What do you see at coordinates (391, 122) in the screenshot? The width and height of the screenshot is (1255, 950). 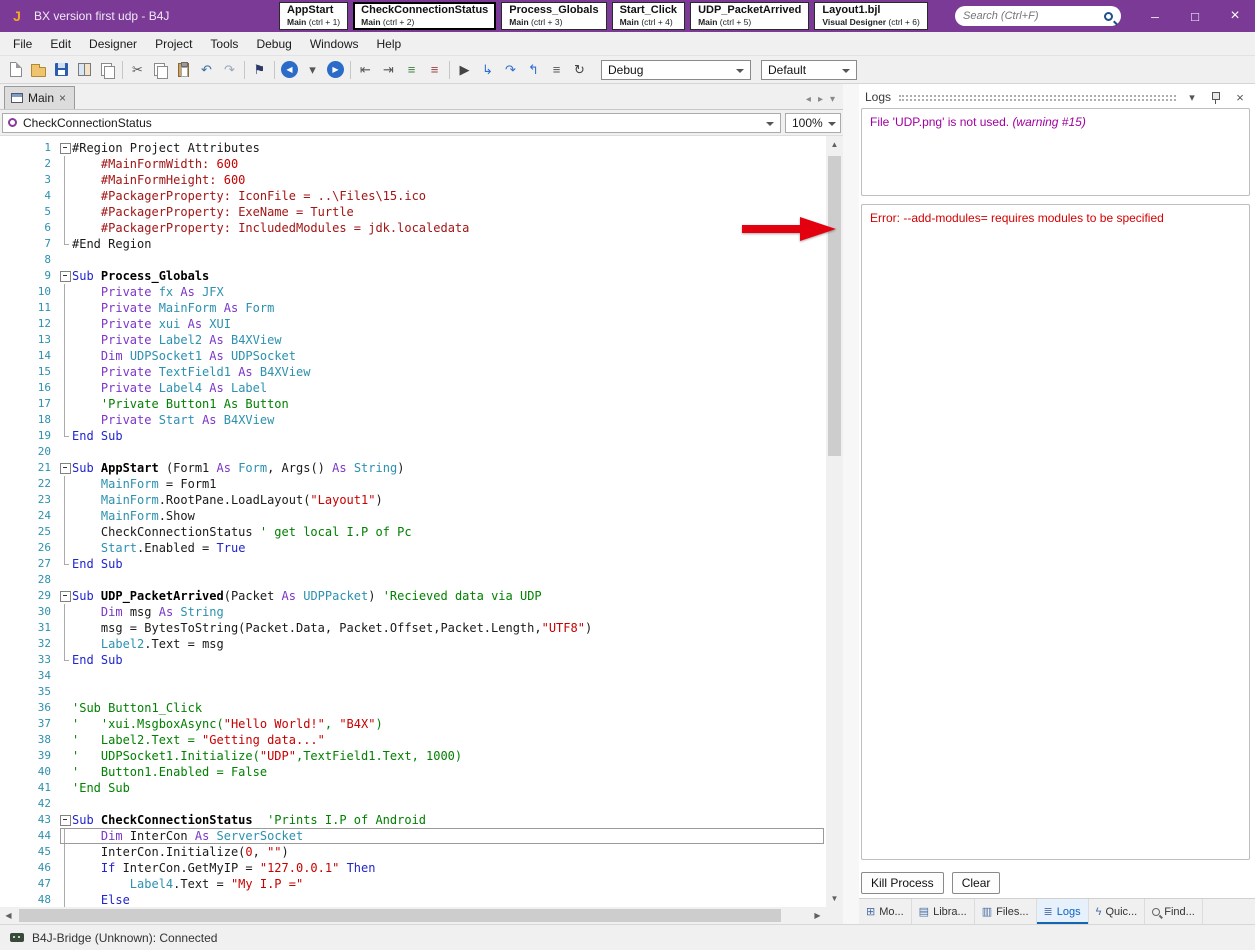 I see `sub-selector-combobox: CheckConnectionStatus` at bounding box center [391, 122].